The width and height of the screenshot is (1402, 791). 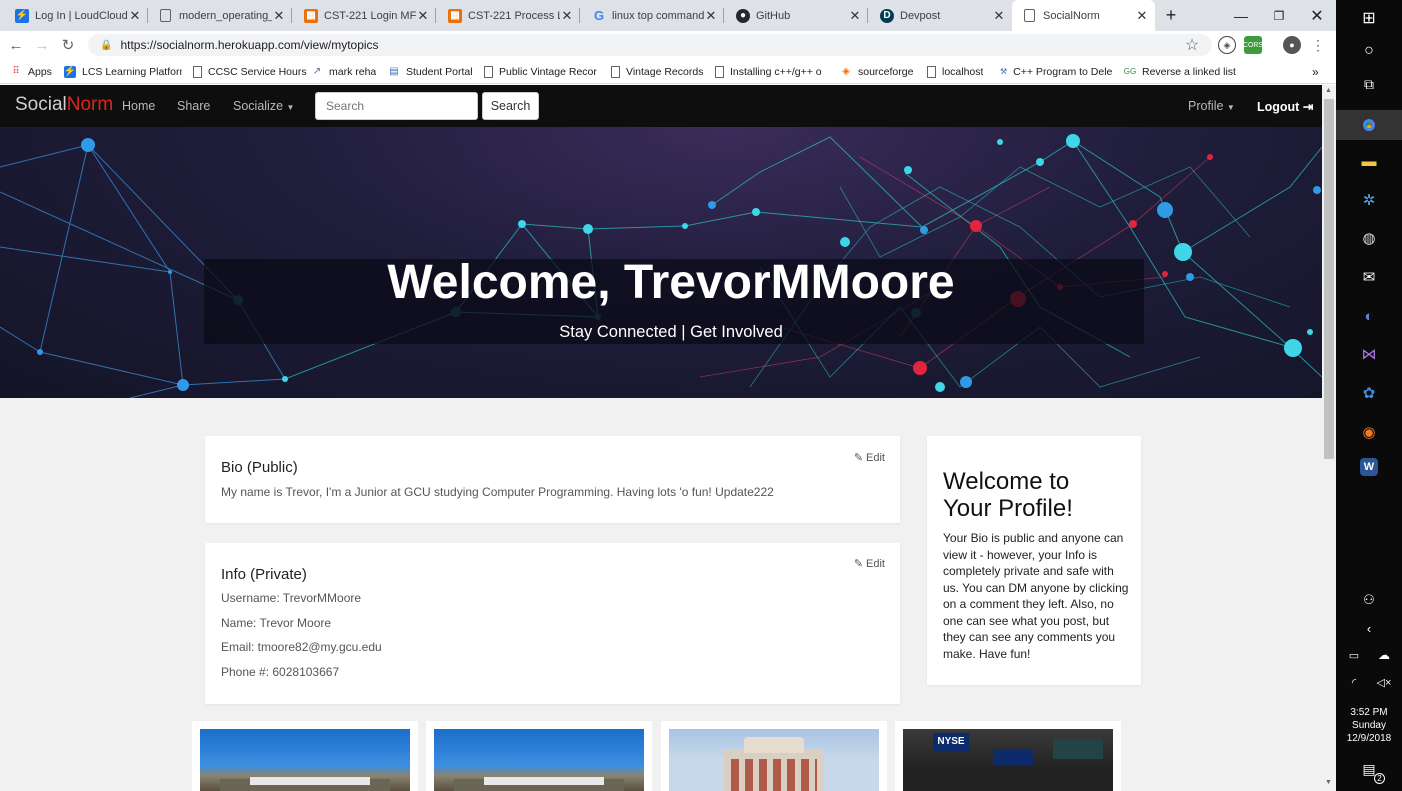 What do you see at coordinates (1384, 682) in the screenshot?
I see `volume-muted-icon: ◁×` at bounding box center [1384, 682].